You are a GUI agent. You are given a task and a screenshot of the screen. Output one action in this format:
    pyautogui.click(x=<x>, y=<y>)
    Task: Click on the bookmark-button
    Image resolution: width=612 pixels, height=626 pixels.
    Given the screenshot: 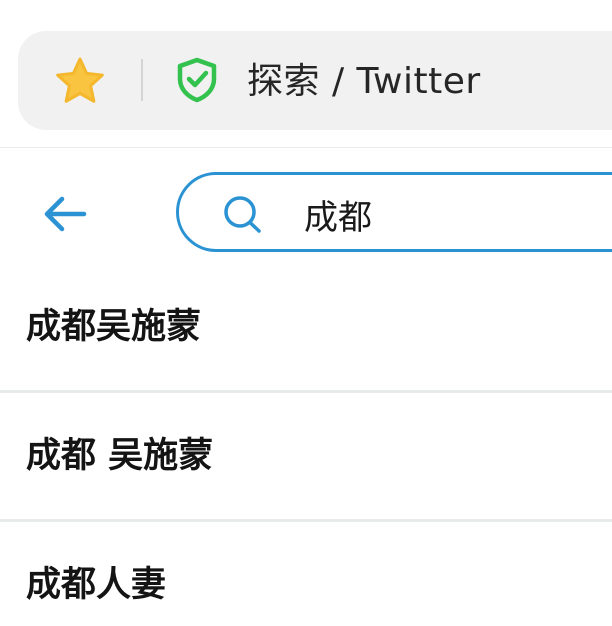 What is the action you would take?
    pyautogui.click(x=80, y=81)
    